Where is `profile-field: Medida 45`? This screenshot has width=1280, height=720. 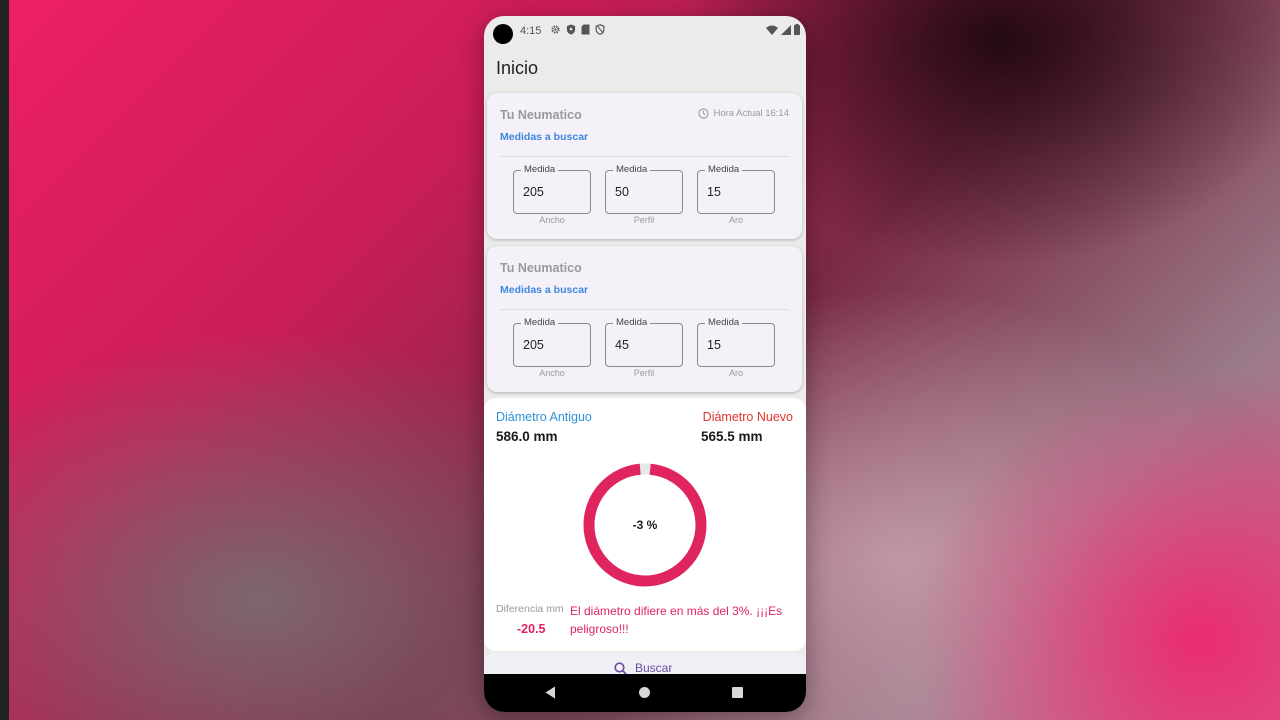 profile-field: Medida 45 is located at coordinates (644, 342).